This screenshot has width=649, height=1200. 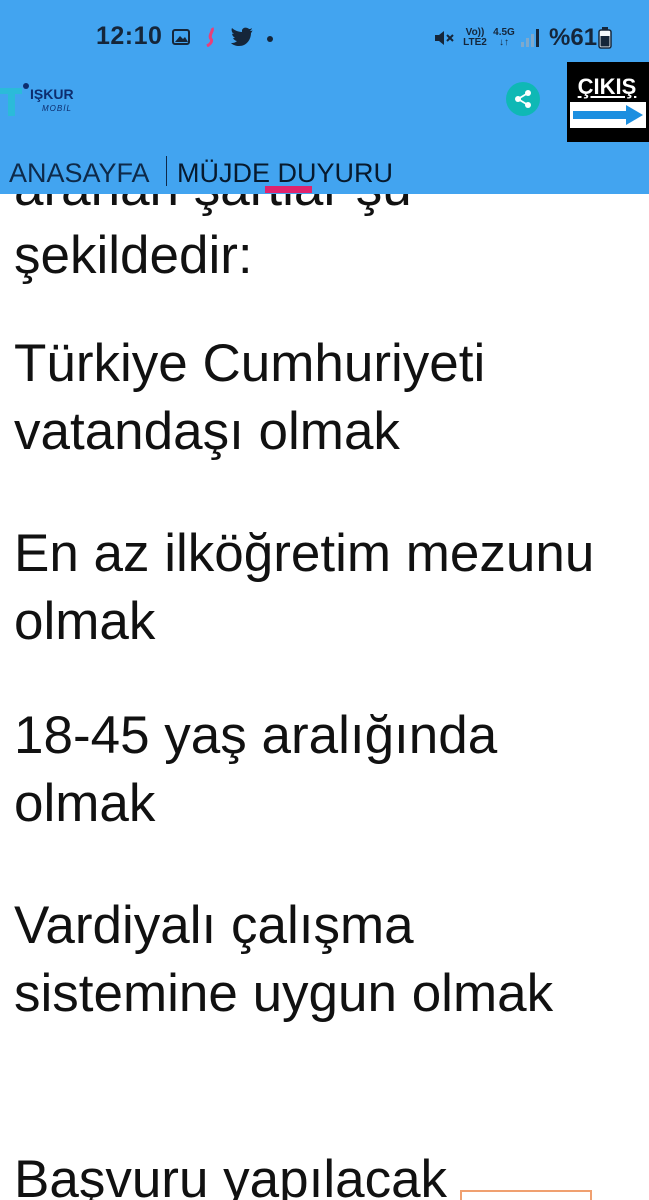 What do you see at coordinates (324, 128) in the screenshot?
I see `app-header: IŞKUR MOBİL ÇIKIŞ ANASAYFA MÜJDE DUYURU` at bounding box center [324, 128].